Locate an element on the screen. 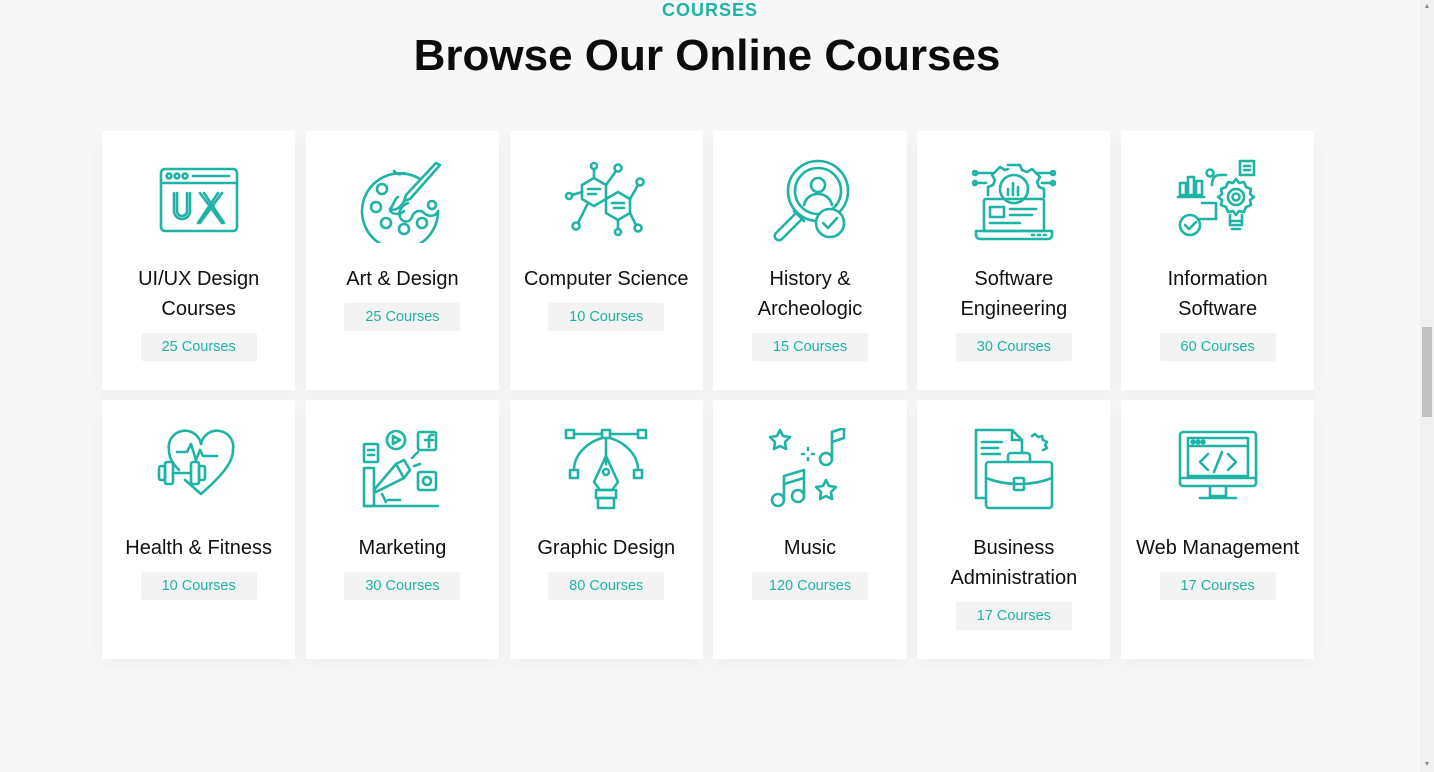 The image size is (1434, 772). network-hexagon-icon is located at coordinates (606, 201).